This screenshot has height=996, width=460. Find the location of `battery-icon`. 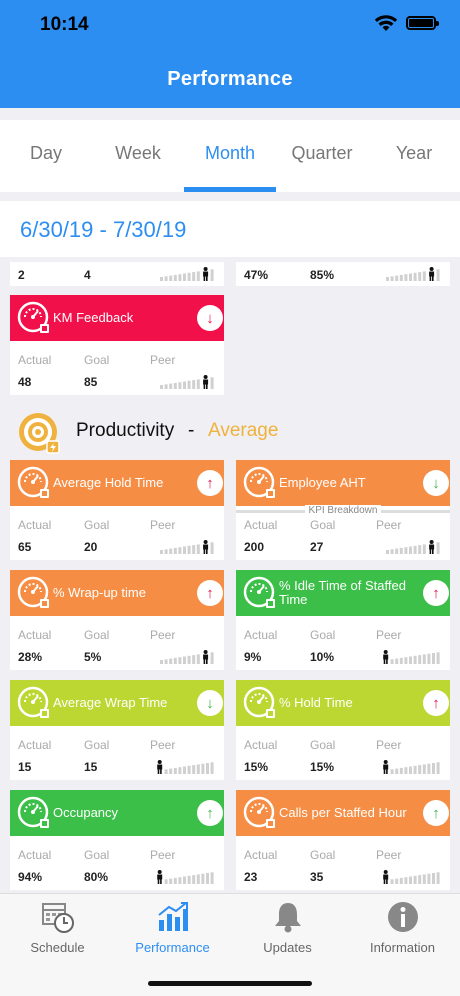

battery-icon is located at coordinates (422, 23).